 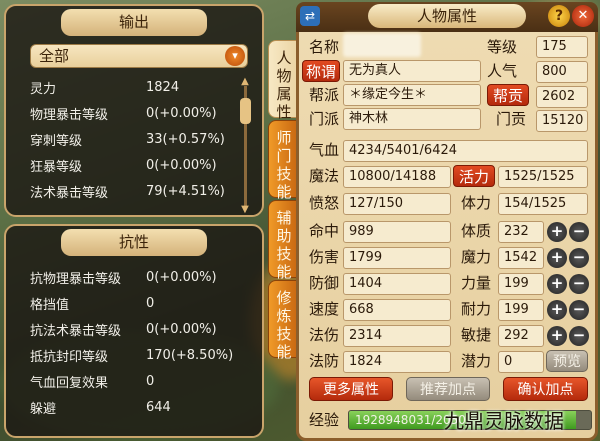 I want to click on stat-row: 灵力 1824, so click(x=137, y=87).